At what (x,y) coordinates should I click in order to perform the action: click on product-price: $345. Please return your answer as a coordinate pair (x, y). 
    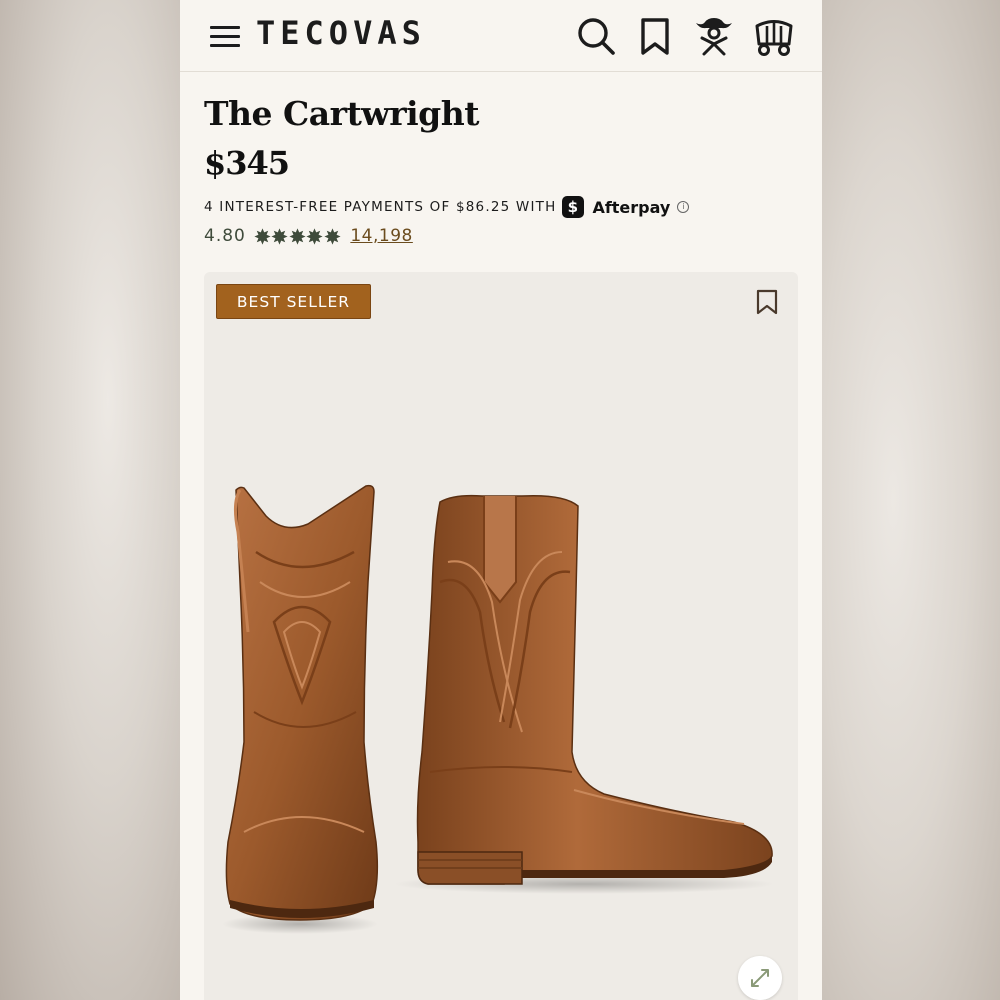
    Looking at the image, I should click on (247, 163).